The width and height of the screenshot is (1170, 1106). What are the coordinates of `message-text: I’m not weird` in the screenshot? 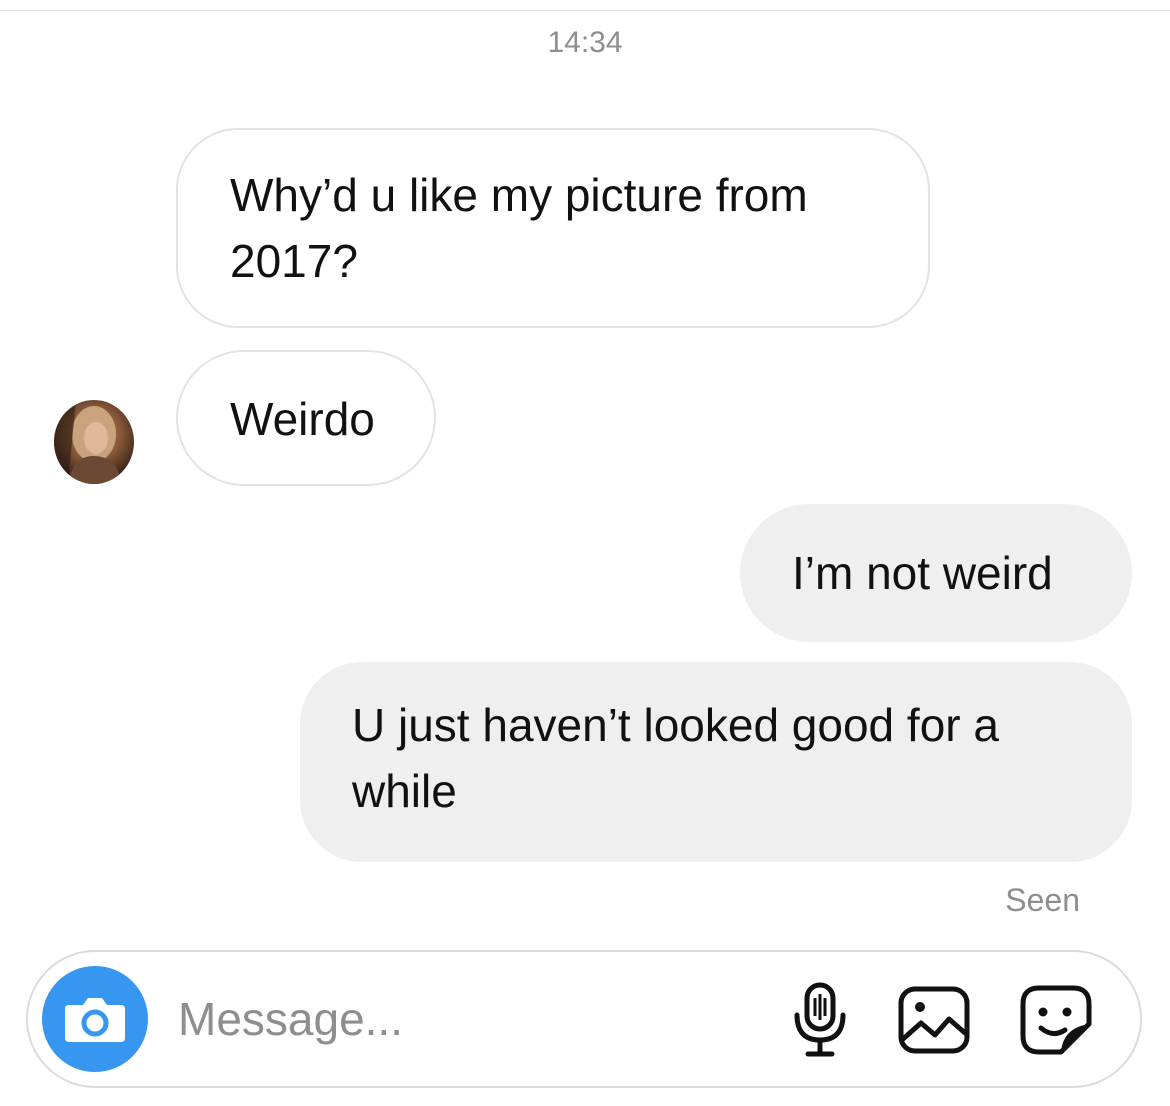 It's located at (922, 573).